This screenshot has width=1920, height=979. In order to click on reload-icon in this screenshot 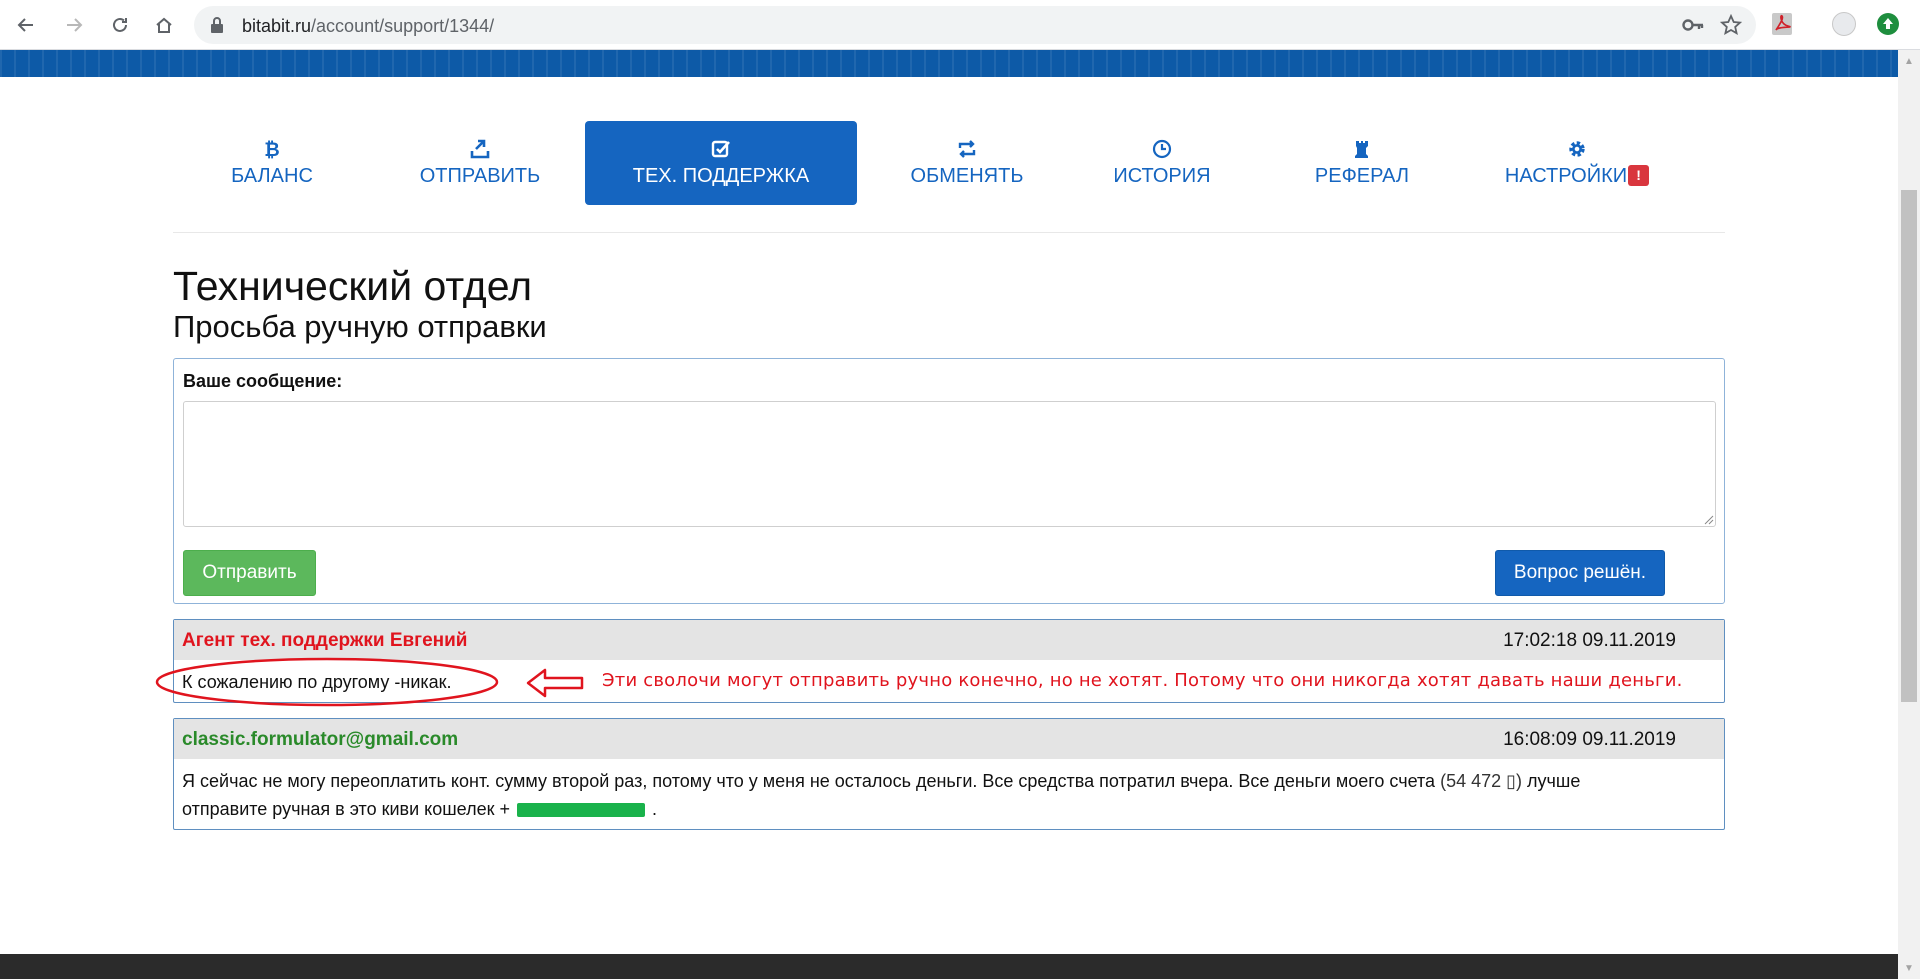, I will do `click(120, 25)`.